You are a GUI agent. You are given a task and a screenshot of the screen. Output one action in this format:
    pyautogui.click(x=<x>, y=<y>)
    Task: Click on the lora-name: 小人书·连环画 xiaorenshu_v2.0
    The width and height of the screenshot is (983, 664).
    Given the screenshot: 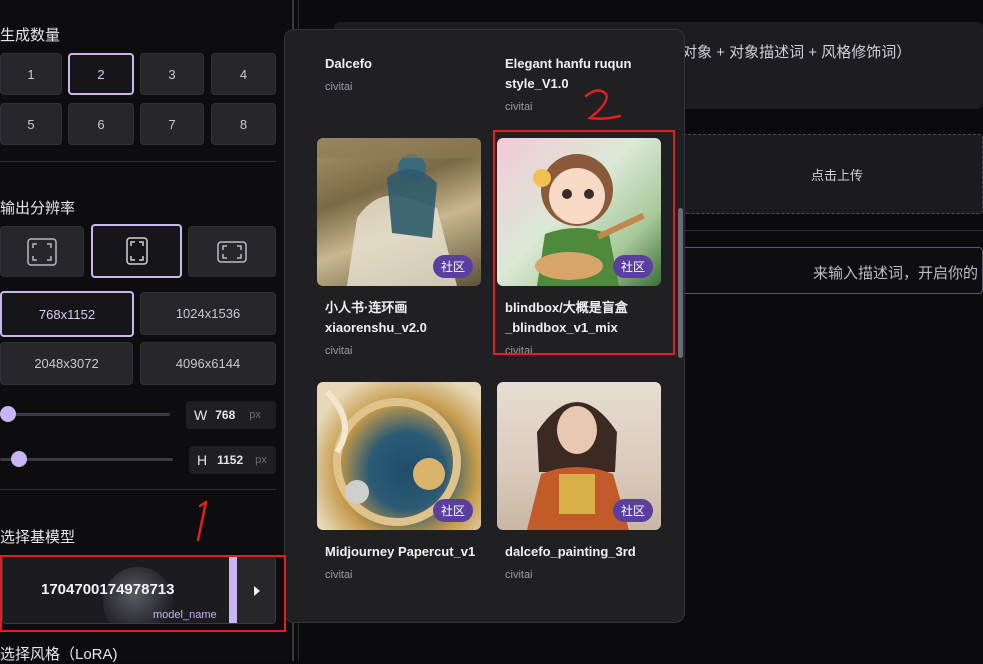 What is the action you would take?
    pyautogui.click(x=405, y=318)
    